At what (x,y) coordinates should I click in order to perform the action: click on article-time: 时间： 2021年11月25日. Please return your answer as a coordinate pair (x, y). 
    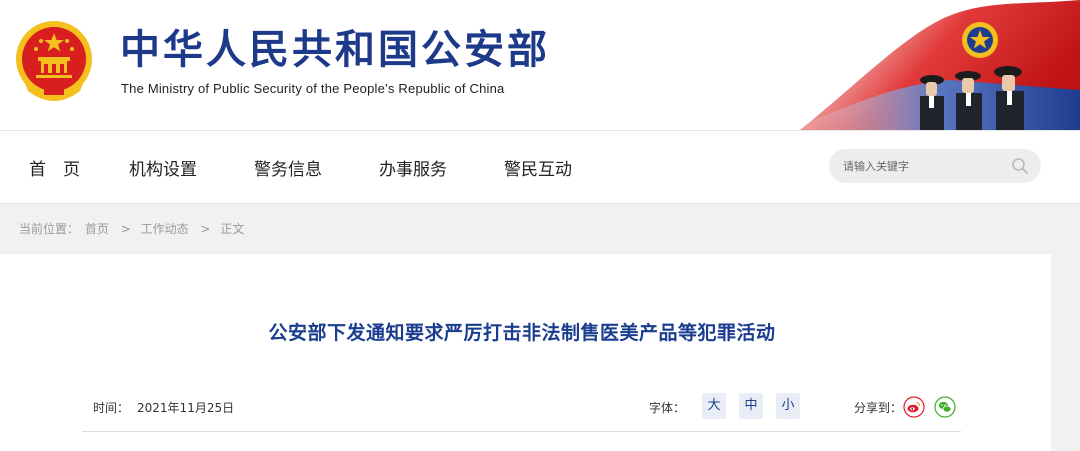
    Looking at the image, I should click on (163, 407).